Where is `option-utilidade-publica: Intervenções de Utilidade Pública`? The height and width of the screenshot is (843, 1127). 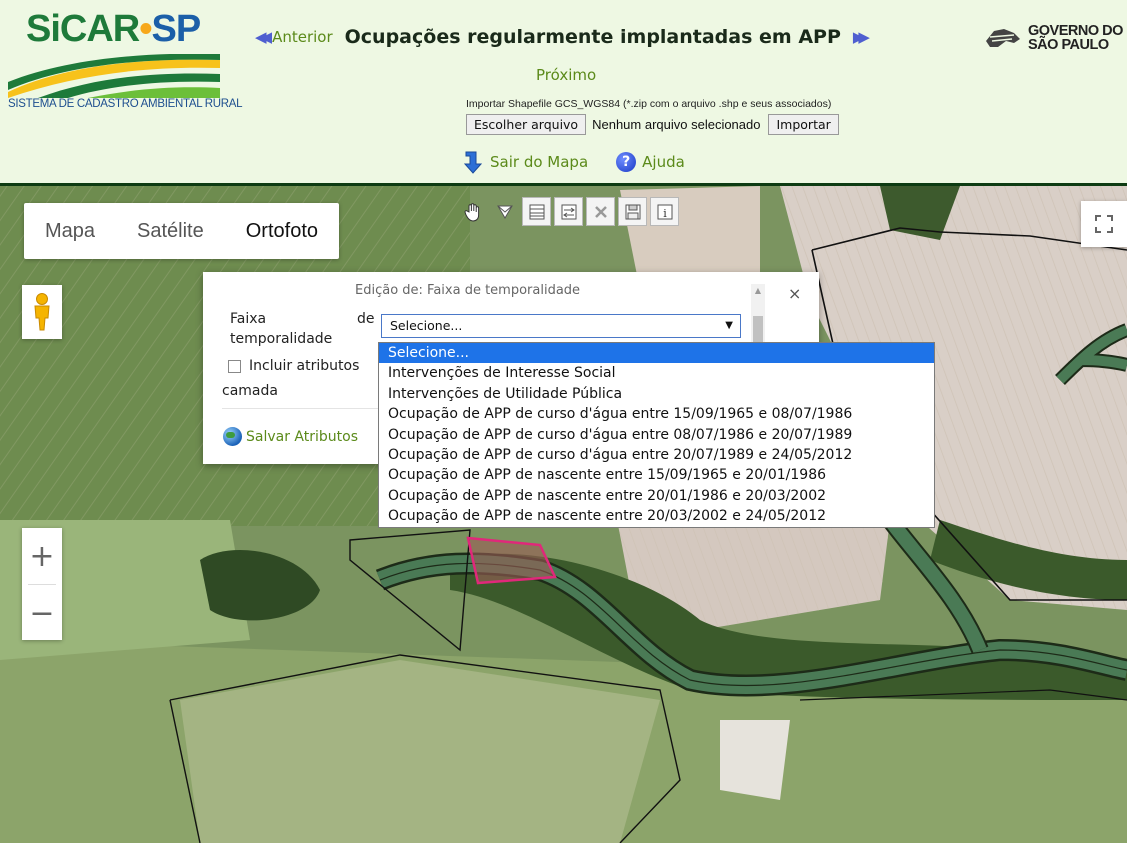
option-utilidade-publica: Intervenções de Utilidade Pública is located at coordinates (656, 394).